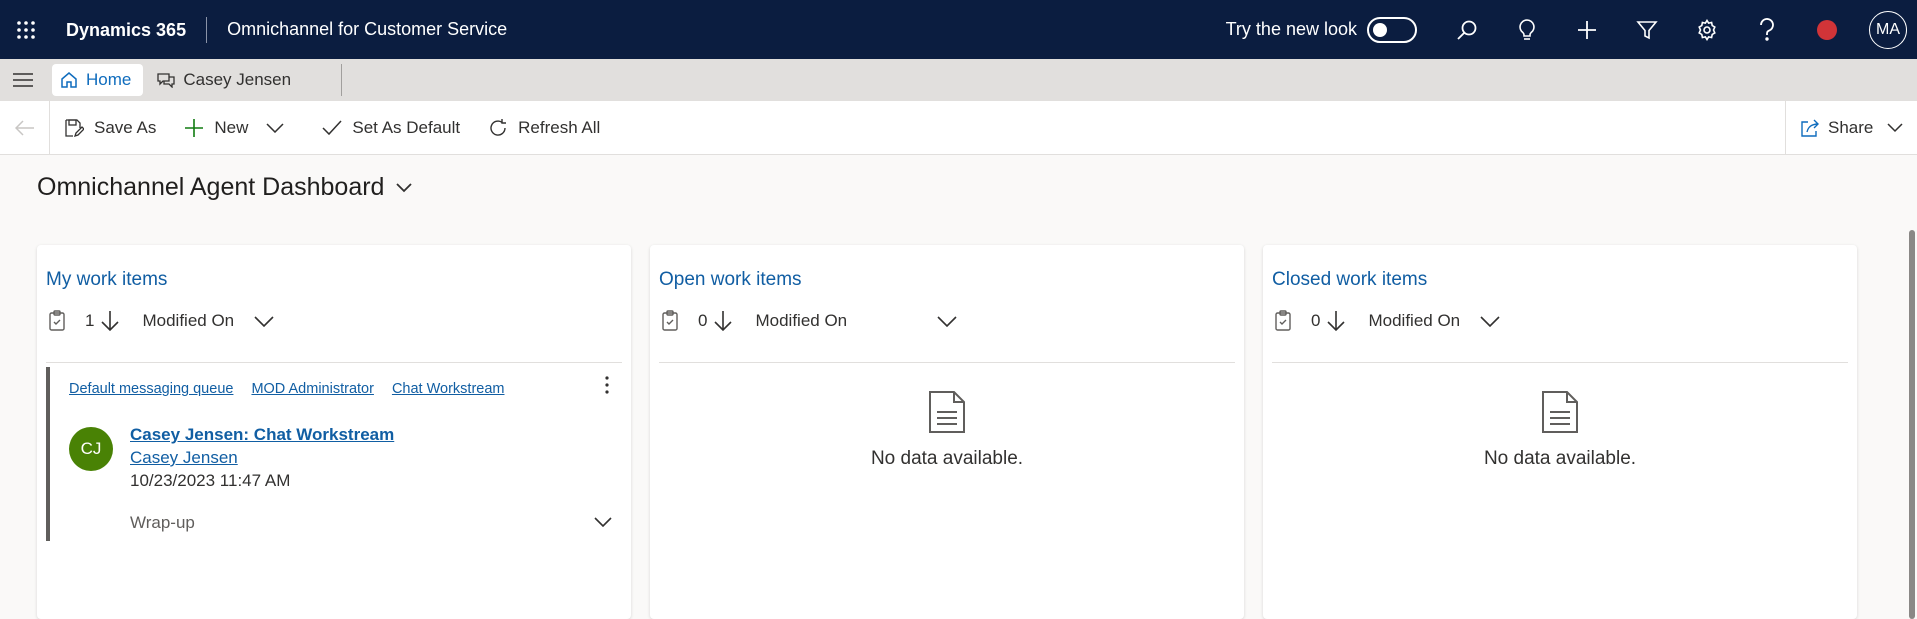  What do you see at coordinates (73, 80) in the screenshot?
I see `home-icon` at bounding box center [73, 80].